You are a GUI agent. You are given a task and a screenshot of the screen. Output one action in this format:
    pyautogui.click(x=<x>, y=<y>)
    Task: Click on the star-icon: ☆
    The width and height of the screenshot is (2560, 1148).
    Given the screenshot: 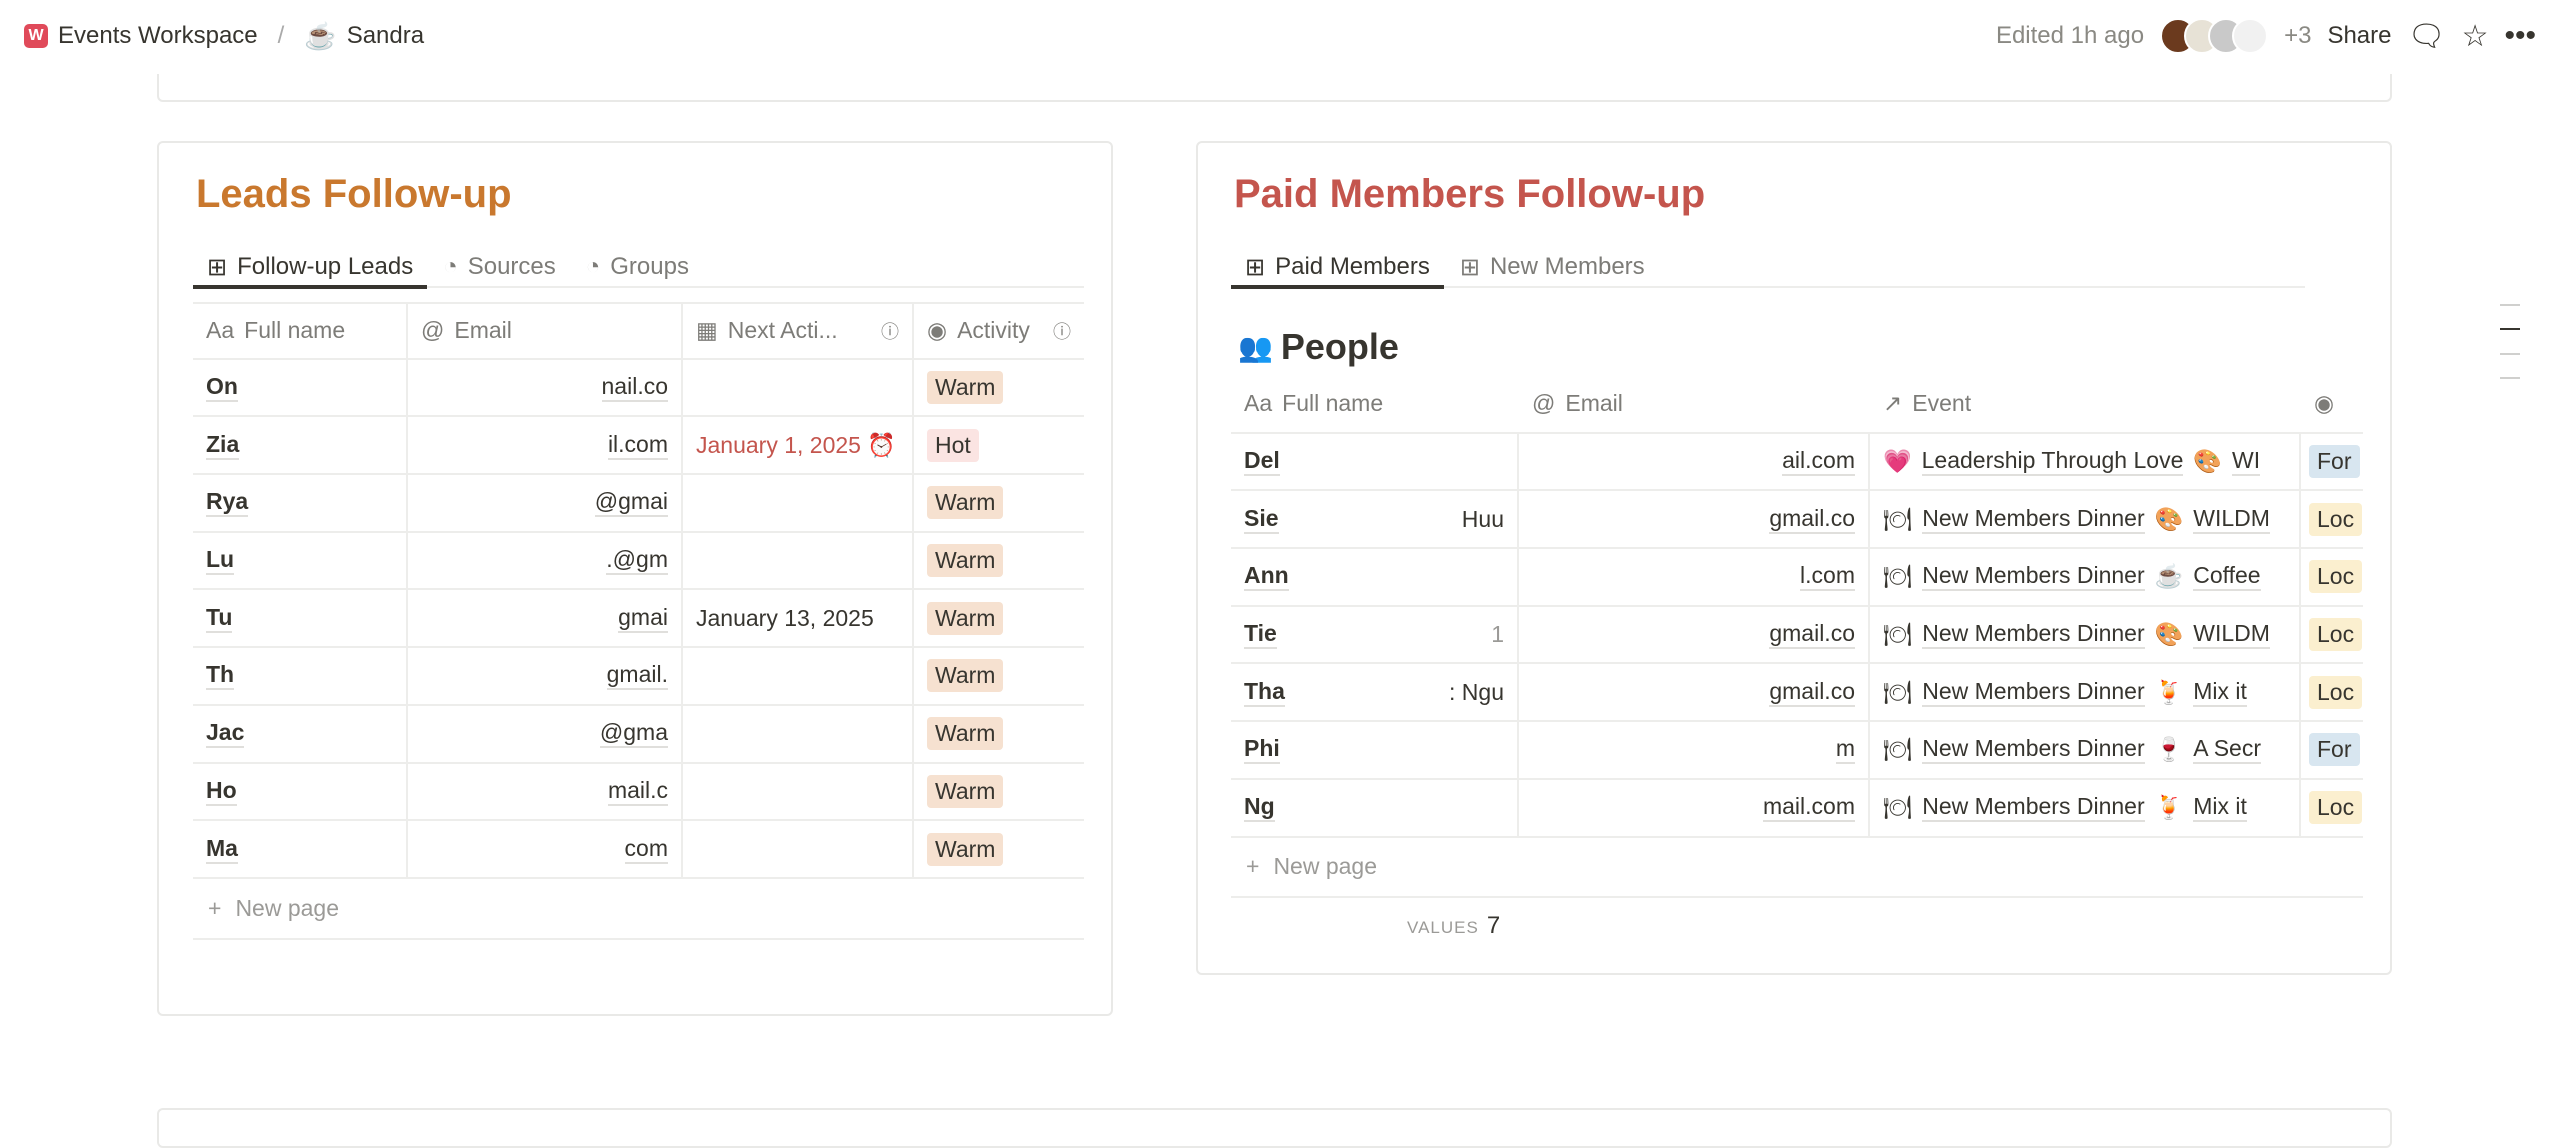 What is the action you would take?
    pyautogui.click(x=2475, y=36)
    